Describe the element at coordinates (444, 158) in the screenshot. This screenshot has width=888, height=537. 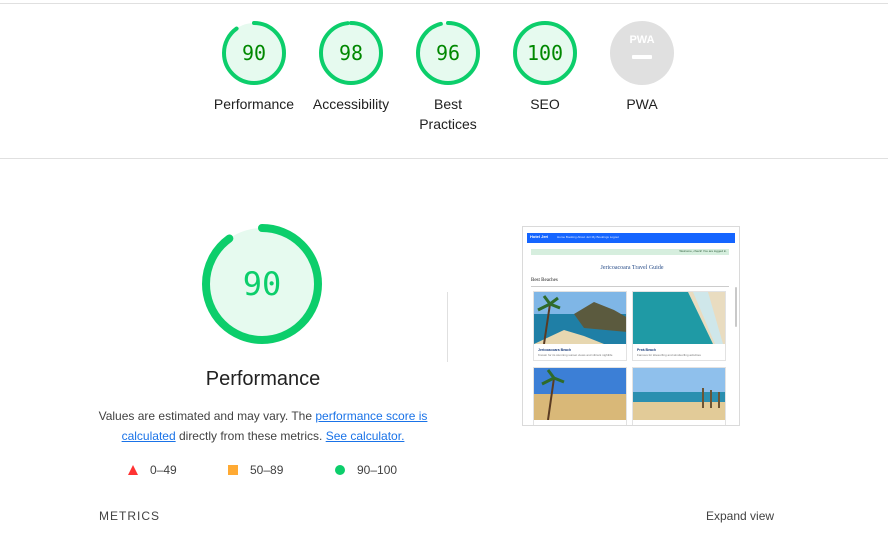
I see `section-divider` at that location.